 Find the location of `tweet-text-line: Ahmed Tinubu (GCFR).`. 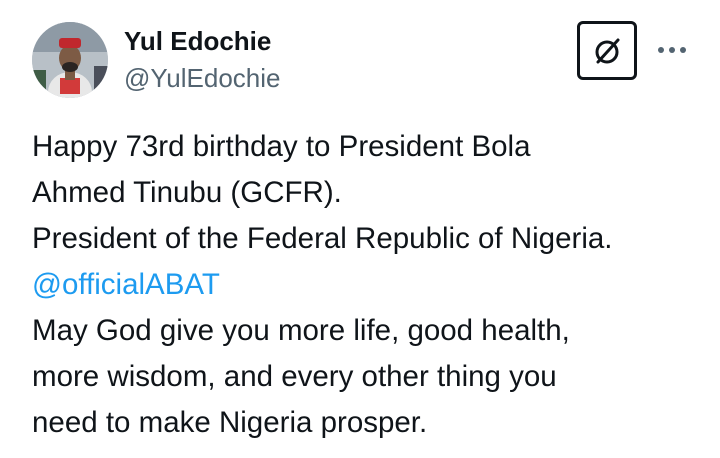

tweet-text-line: Ahmed Tinubu (GCFR). is located at coordinates (187, 192).